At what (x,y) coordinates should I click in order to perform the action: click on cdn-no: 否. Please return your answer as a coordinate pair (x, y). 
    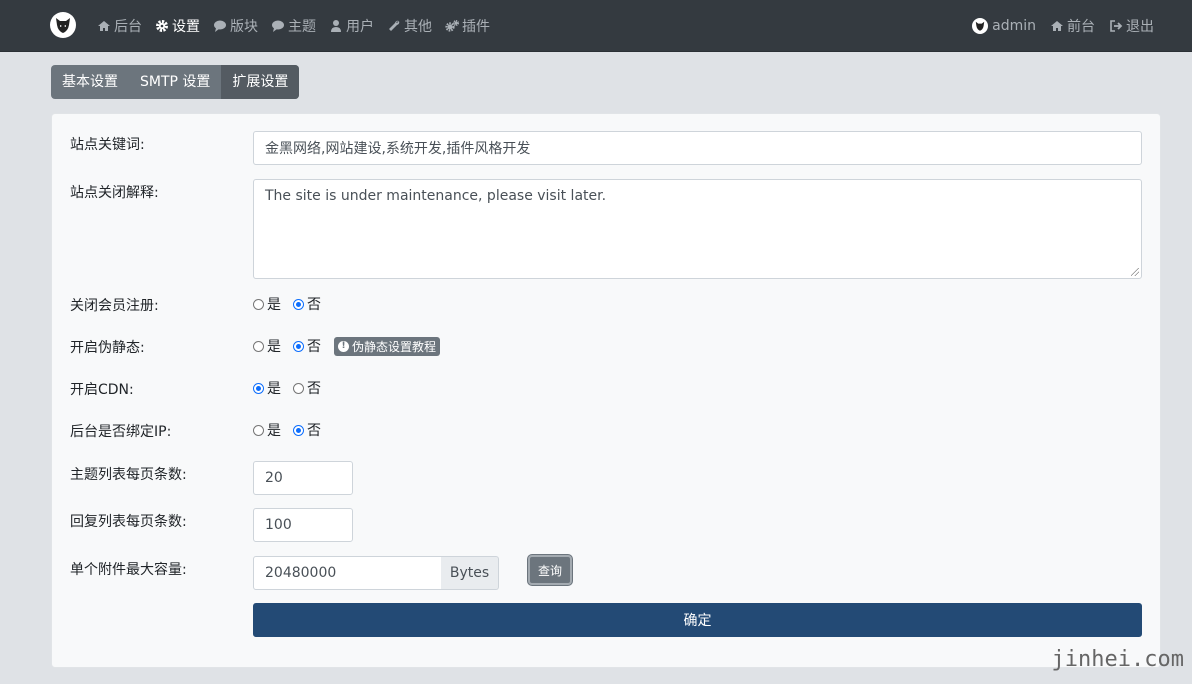
    Looking at the image, I should click on (307, 388).